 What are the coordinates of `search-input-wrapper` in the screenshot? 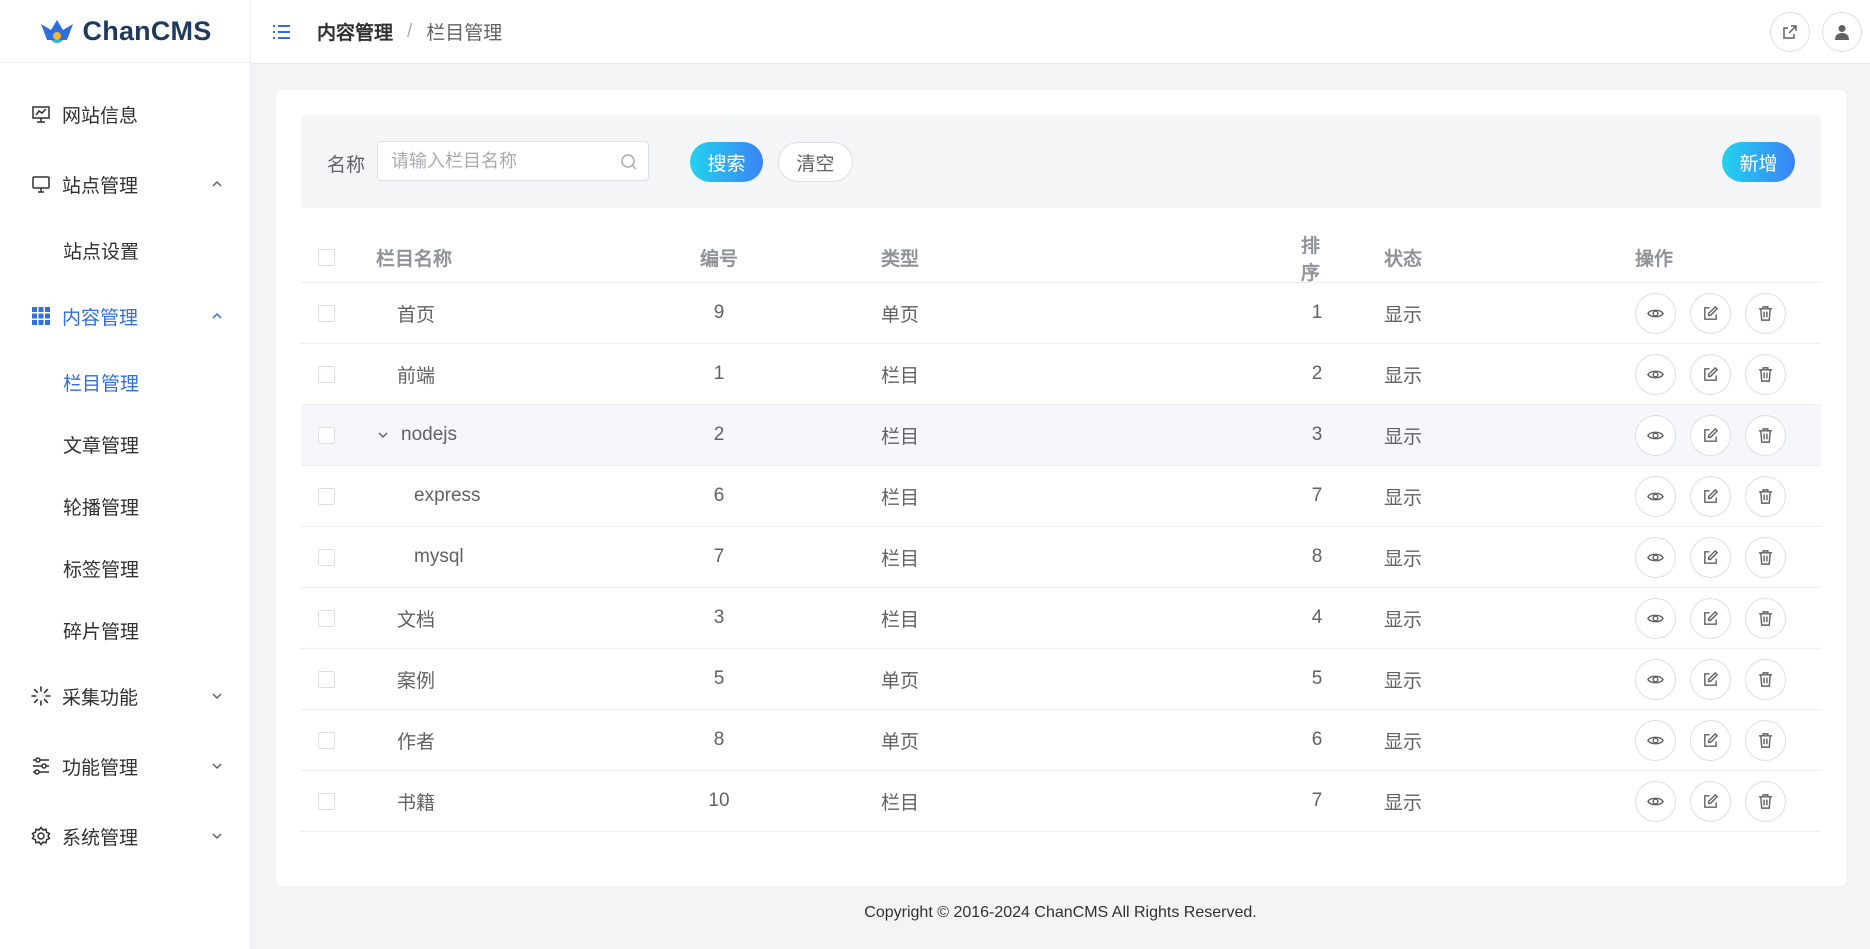 It's located at (513, 161).